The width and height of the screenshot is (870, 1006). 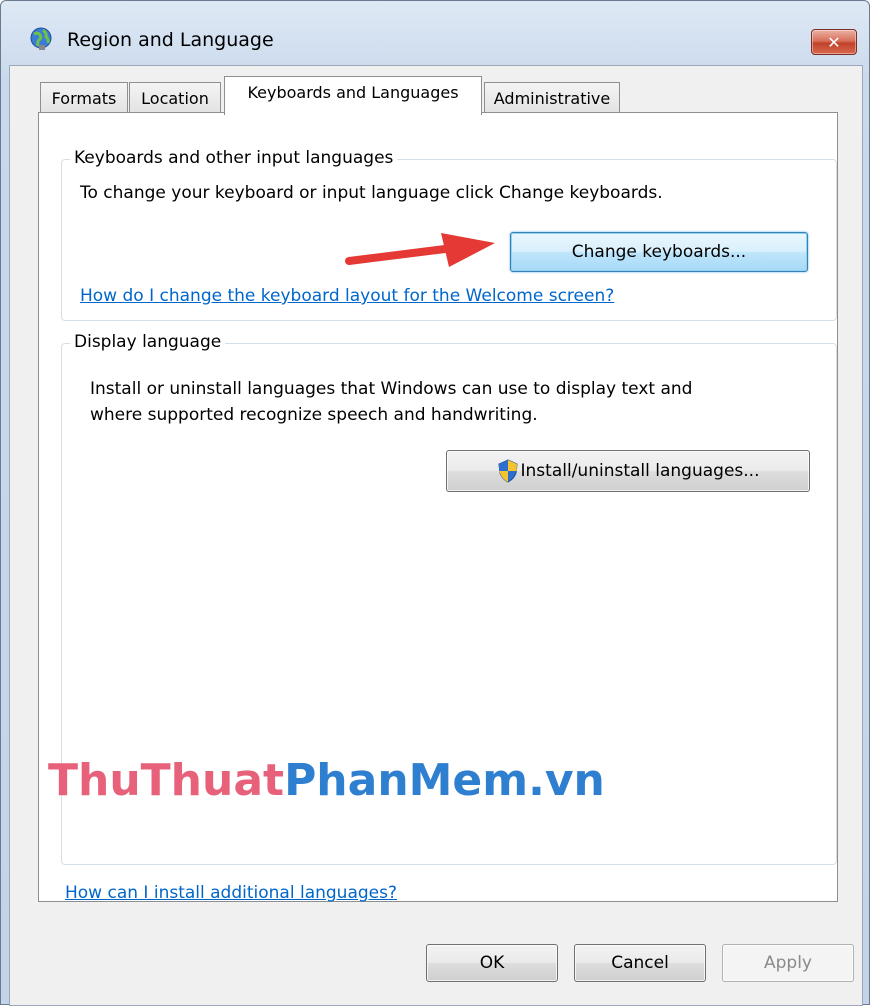 I want to click on cancel-button: Cancel, so click(x=640, y=963).